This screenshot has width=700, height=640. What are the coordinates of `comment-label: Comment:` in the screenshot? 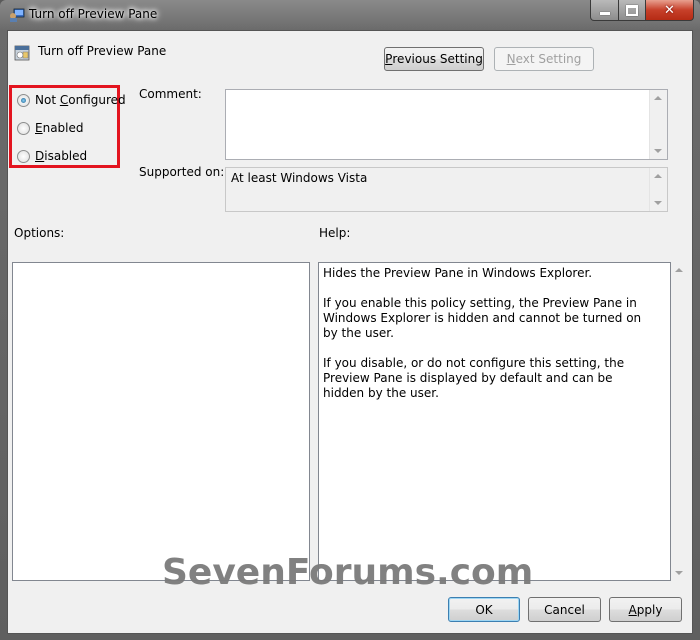 It's located at (170, 94).